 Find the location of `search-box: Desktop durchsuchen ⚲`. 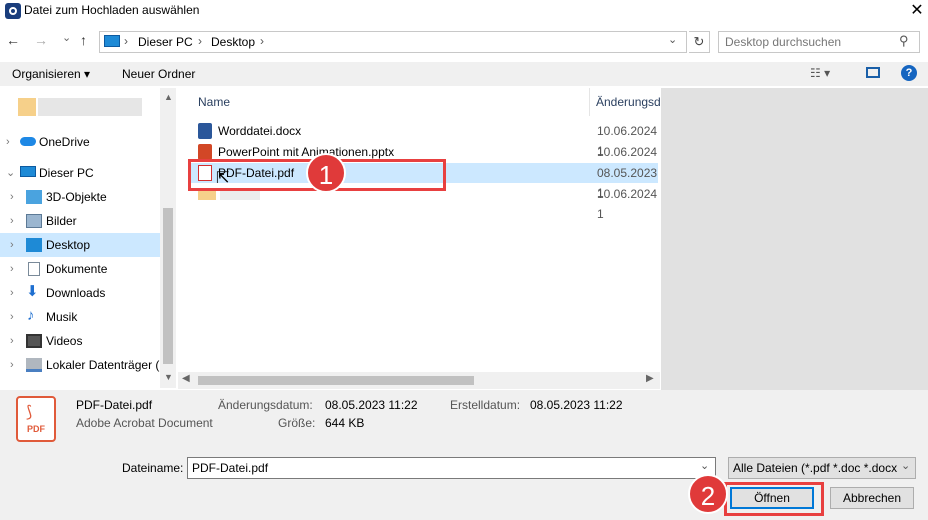

search-box: Desktop durchsuchen ⚲ is located at coordinates (819, 42).